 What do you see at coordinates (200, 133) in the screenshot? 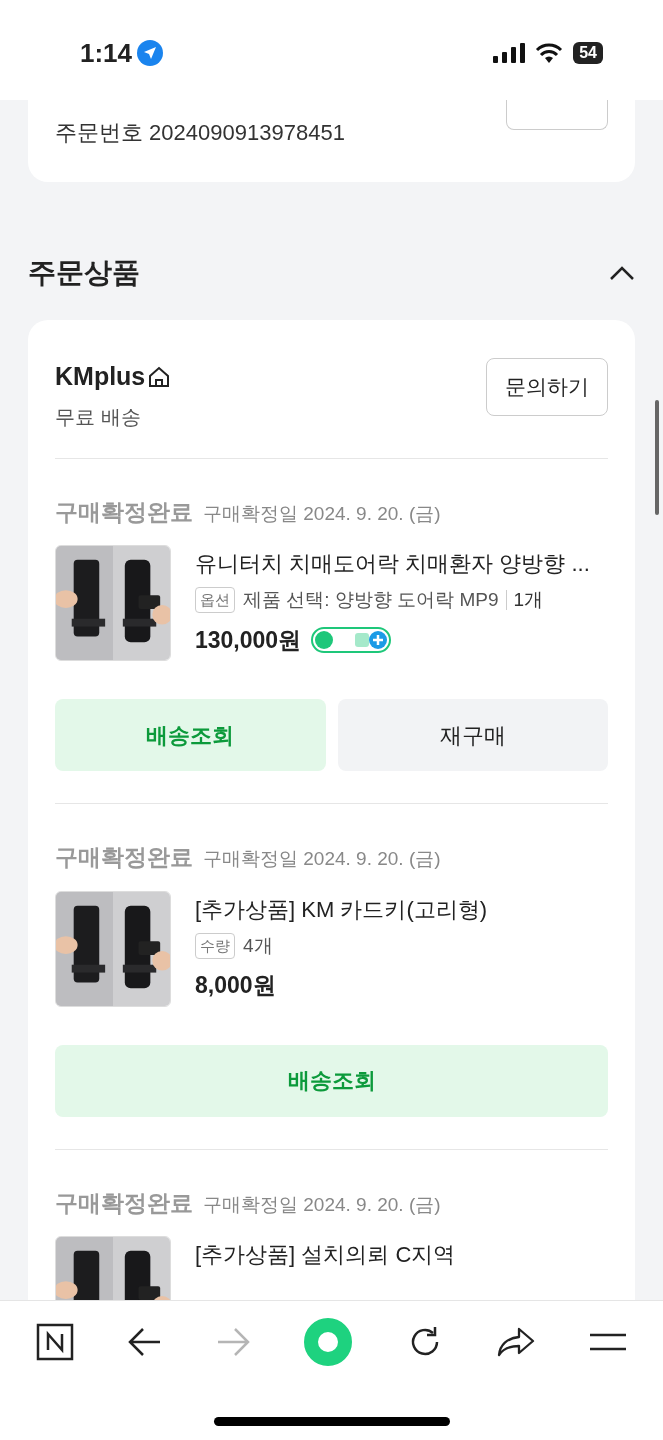
I see `order-number: 주문번호 2024090913978451` at bounding box center [200, 133].